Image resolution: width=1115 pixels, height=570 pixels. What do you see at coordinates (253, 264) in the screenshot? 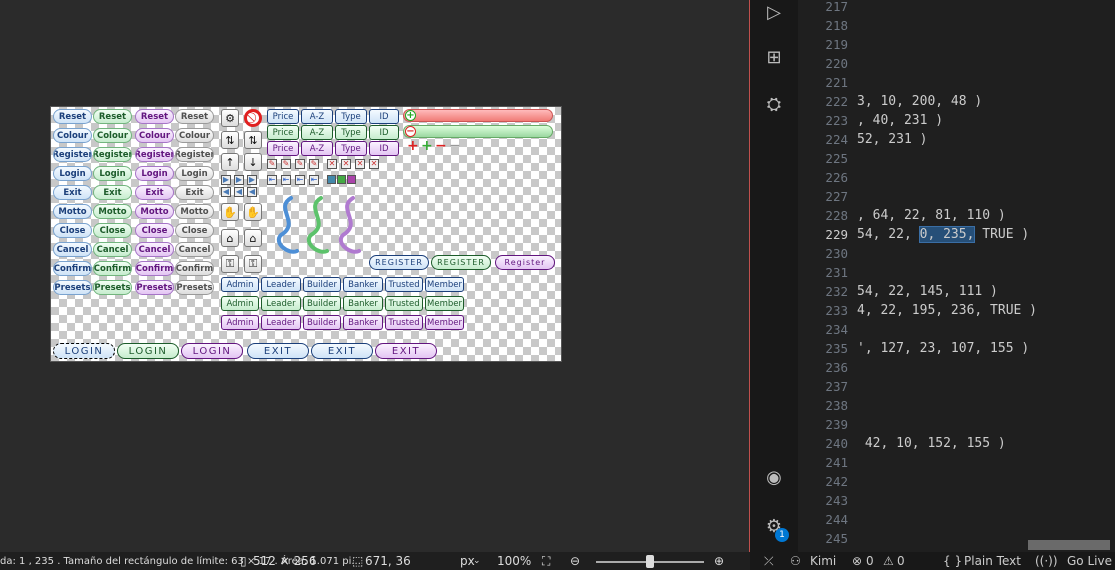
I see `key-dark-icon: ⚿` at bounding box center [253, 264].